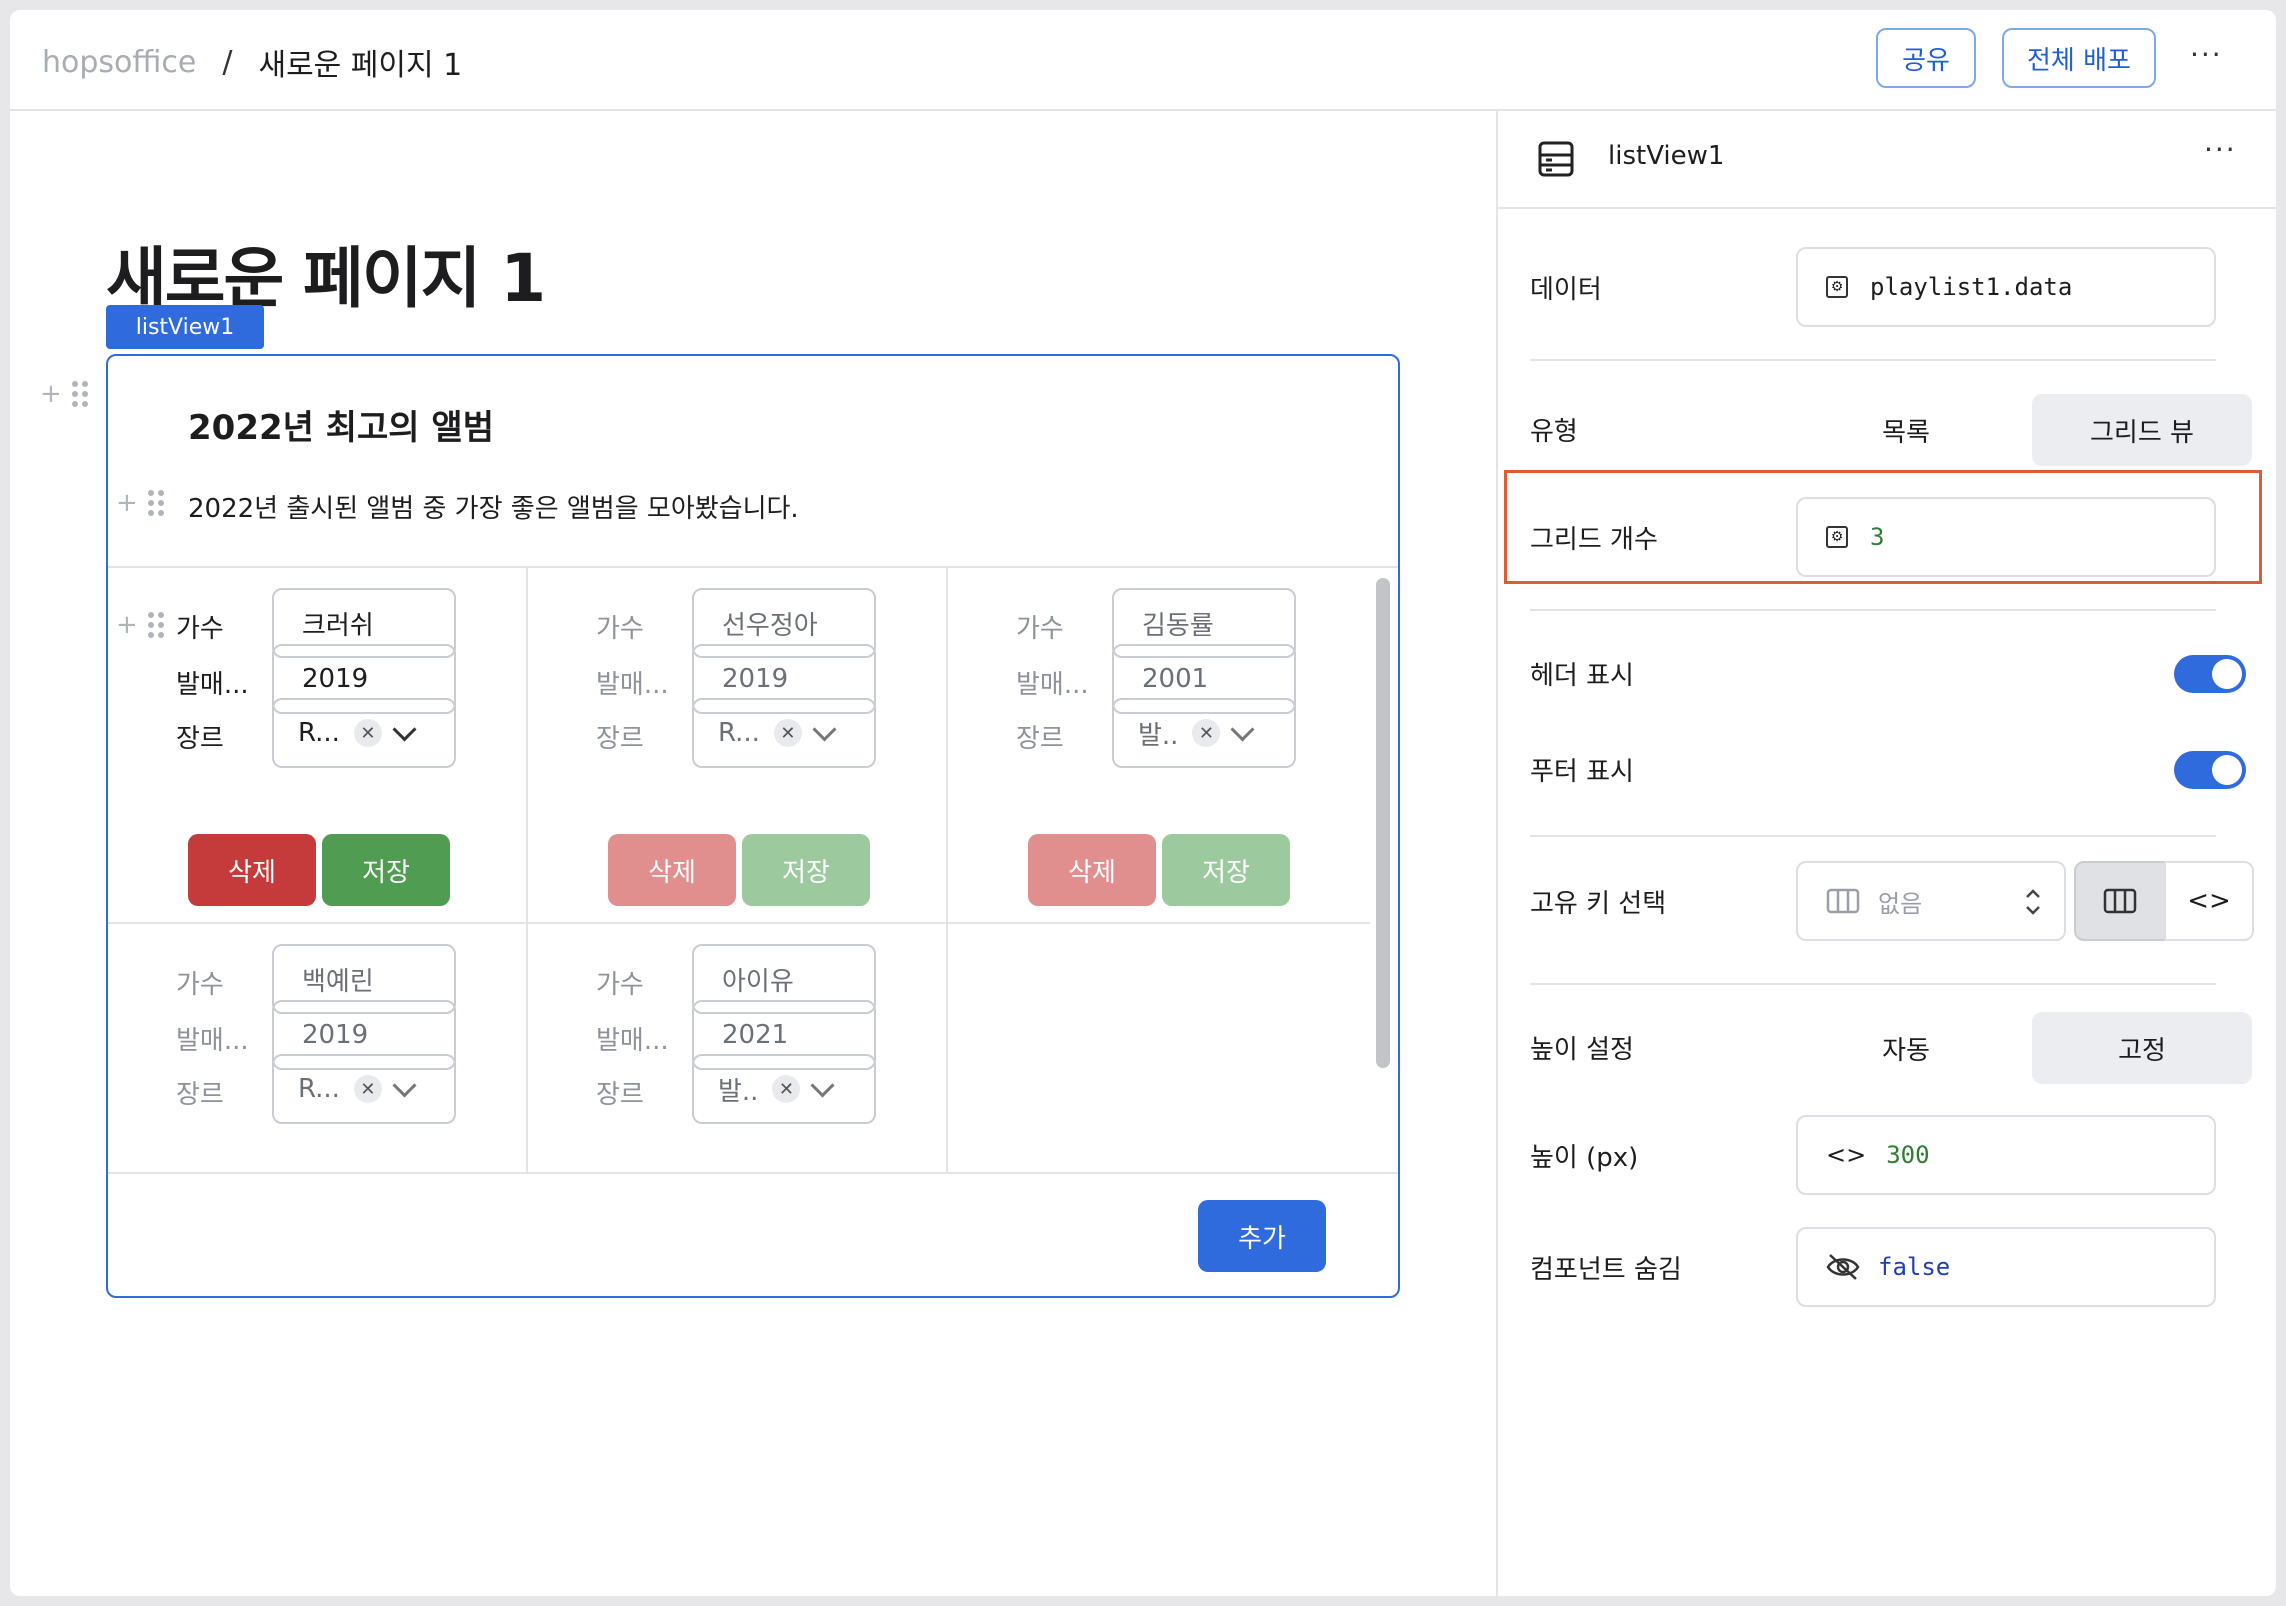 This screenshot has width=2286, height=1606. Describe the element at coordinates (737, 1048) in the screenshot. I see `grid-item: 가수 아이유 발매... 2021 장르 발.. ✕` at that location.